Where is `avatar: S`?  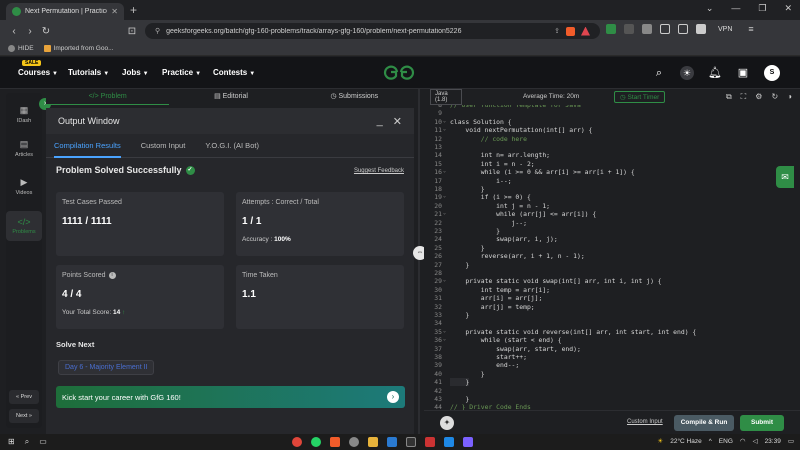
avatar: S is located at coordinates (772, 73).